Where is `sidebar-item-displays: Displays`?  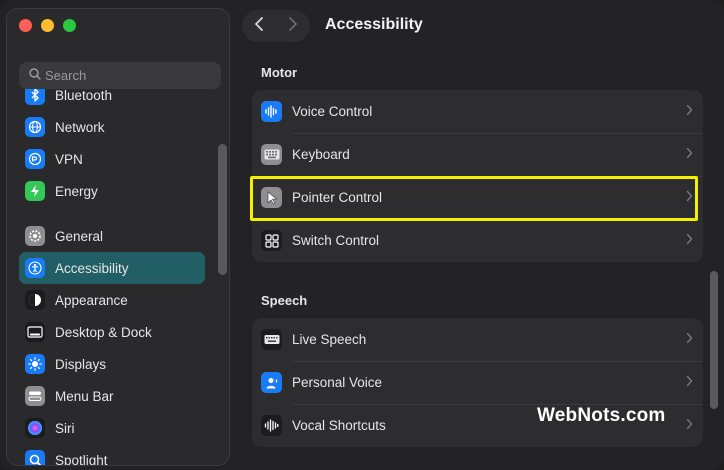 sidebar-item-displays: Displays is located at coordinates (112, 364).